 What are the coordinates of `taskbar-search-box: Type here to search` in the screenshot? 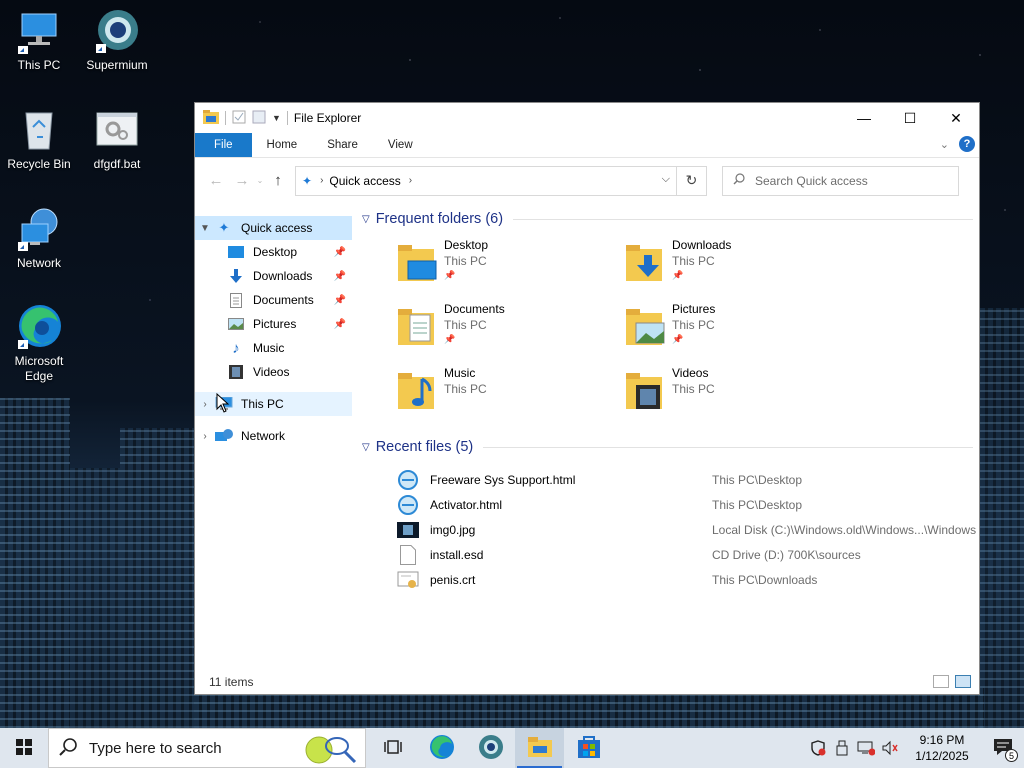 It's located at (207, 748).